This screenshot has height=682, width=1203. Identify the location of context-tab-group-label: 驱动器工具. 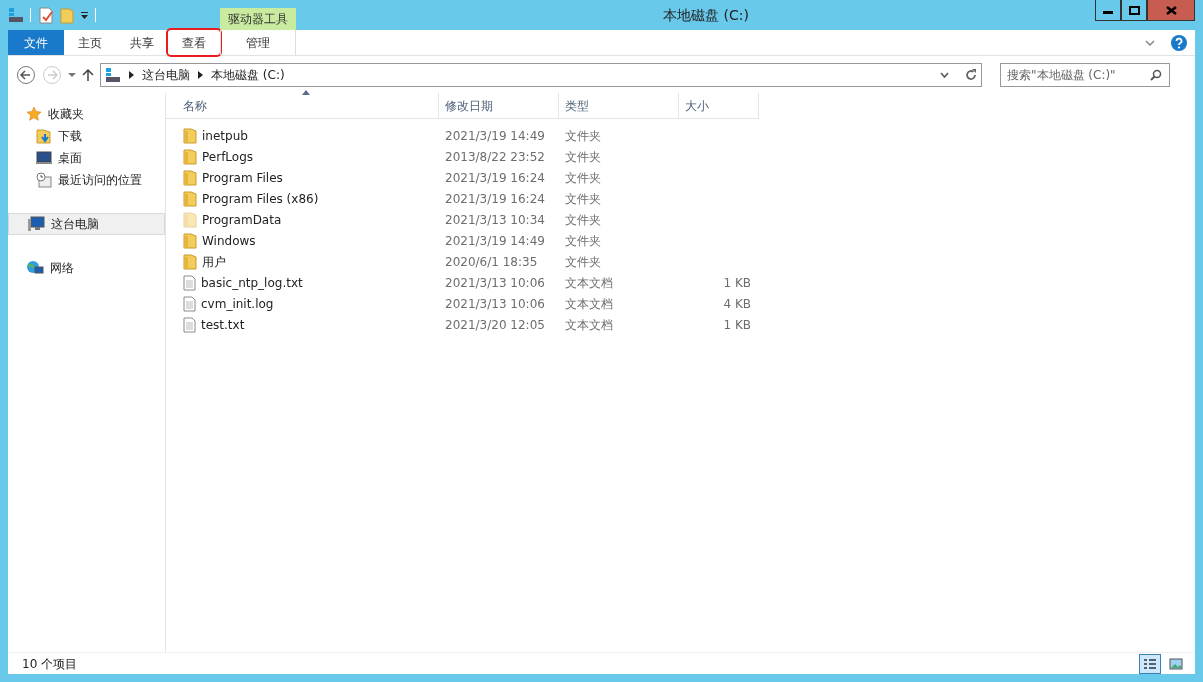
(258, 19).